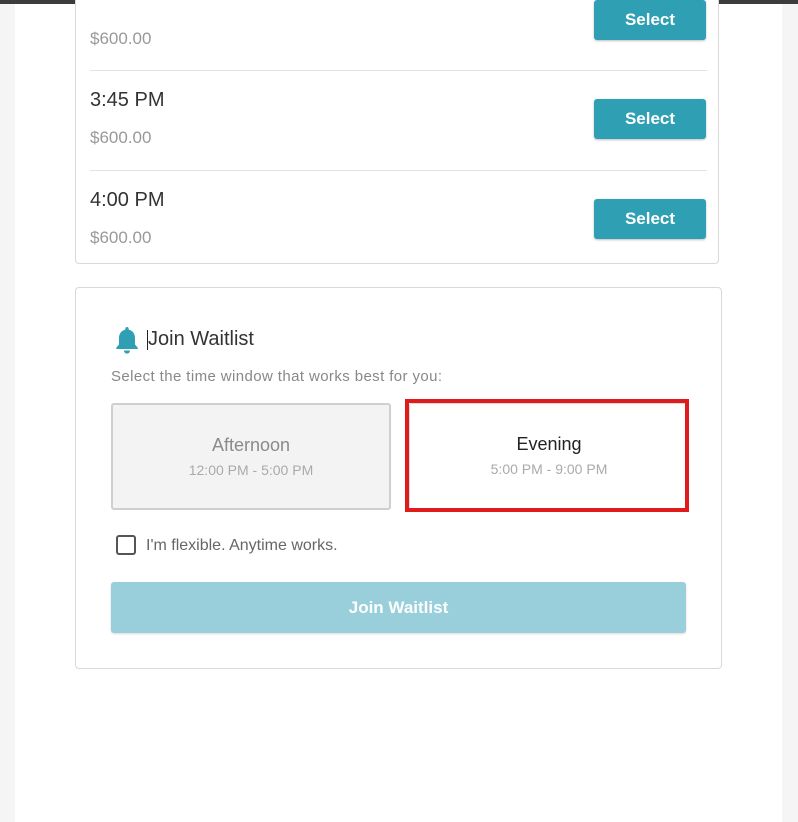 The width and height of the screenshot is (798, 822). I want to click on time-slot-row: $600.00 Select, so click(398, 35).